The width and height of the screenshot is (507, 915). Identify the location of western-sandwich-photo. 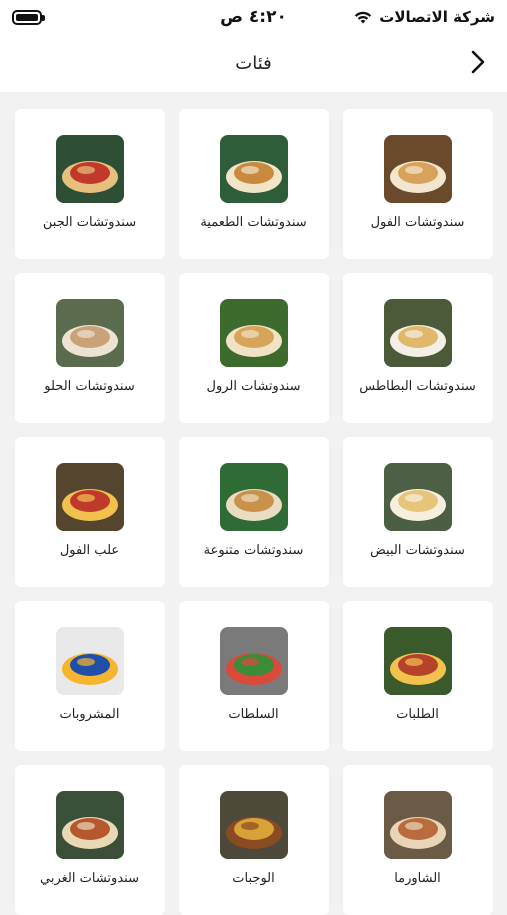
(89, 825).